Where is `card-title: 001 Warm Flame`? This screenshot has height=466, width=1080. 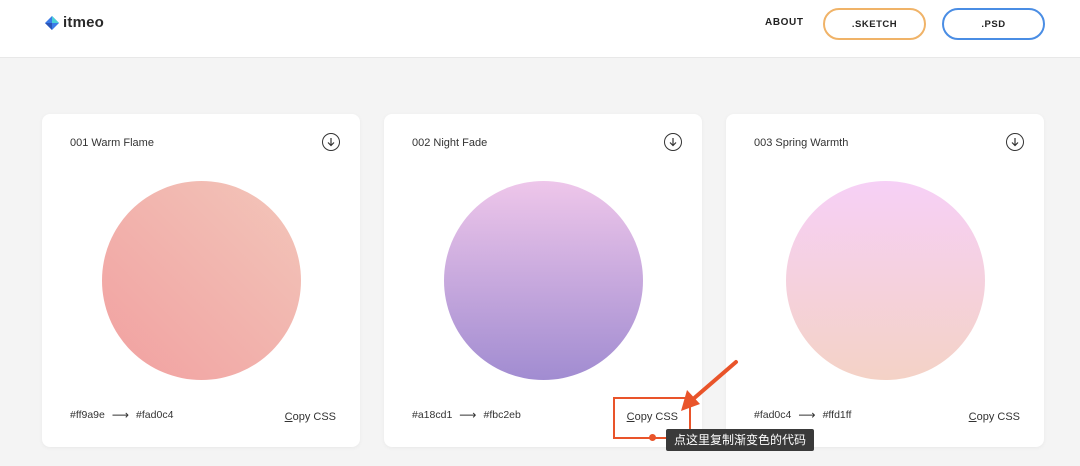
card-title: 001 Warm Flame is located at coordinates (112, 143).